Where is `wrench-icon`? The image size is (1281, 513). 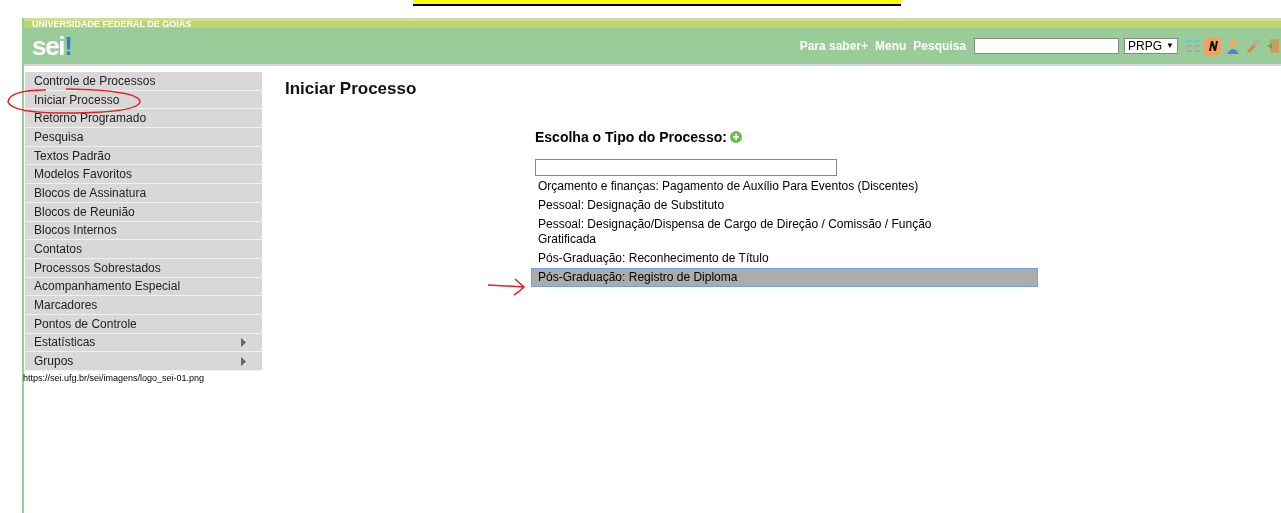
wrench-icon is located at coordinates (1252, 46).